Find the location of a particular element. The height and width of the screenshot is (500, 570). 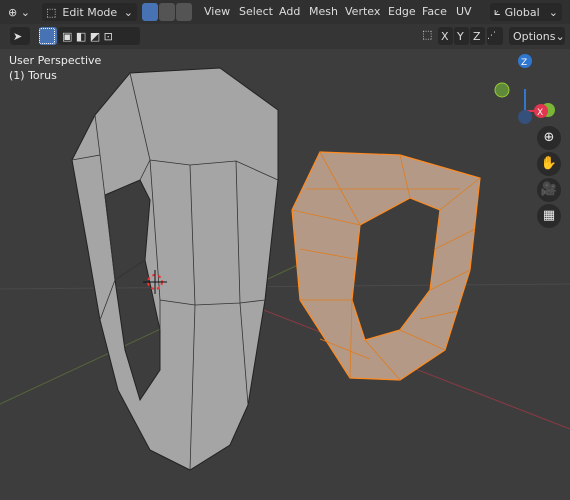

menu-view: View is located at coordinates (217, 11).